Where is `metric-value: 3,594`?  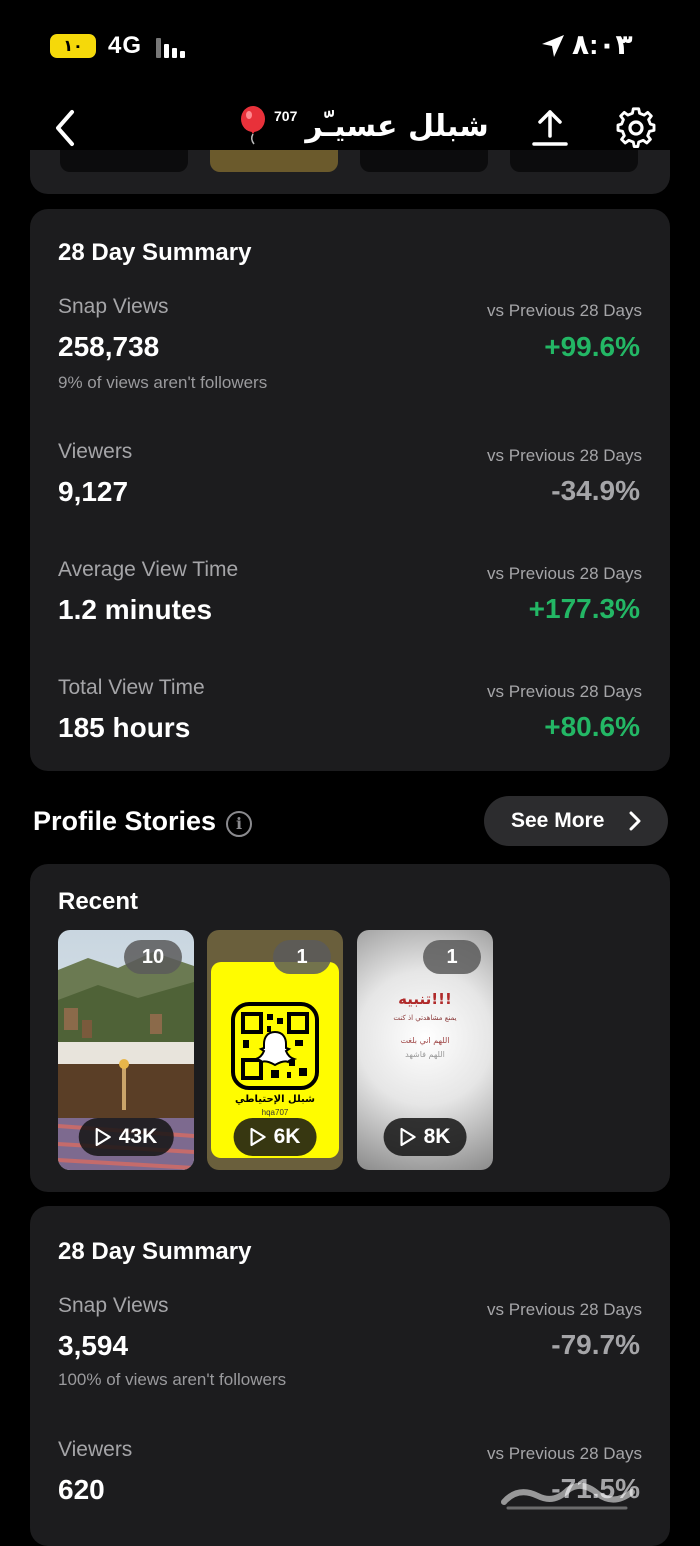 metric-value: 3,594 is located at coordinates (93, 1345).